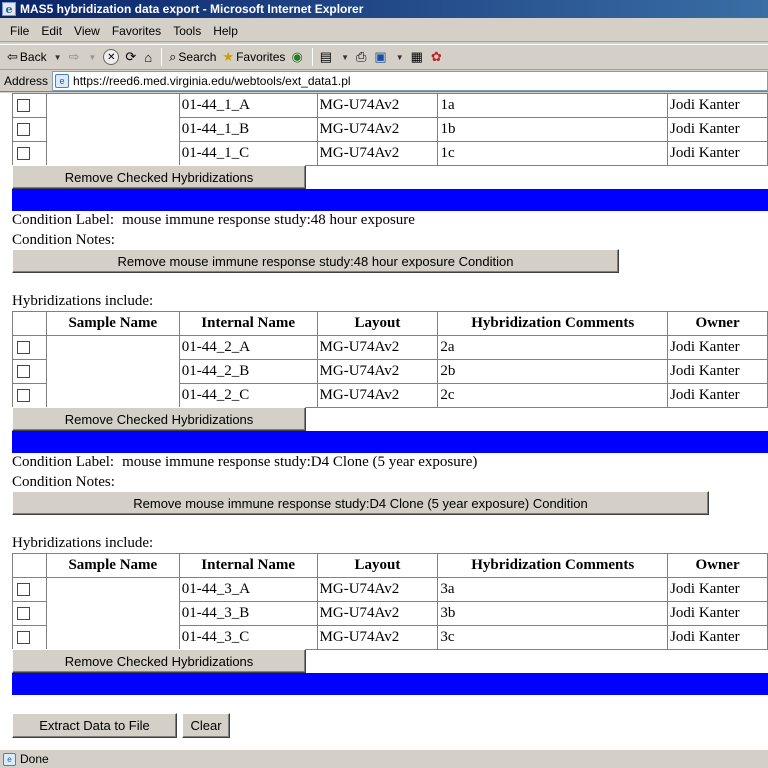  I want to click on search-icon: ⌕, so click(173, 56).